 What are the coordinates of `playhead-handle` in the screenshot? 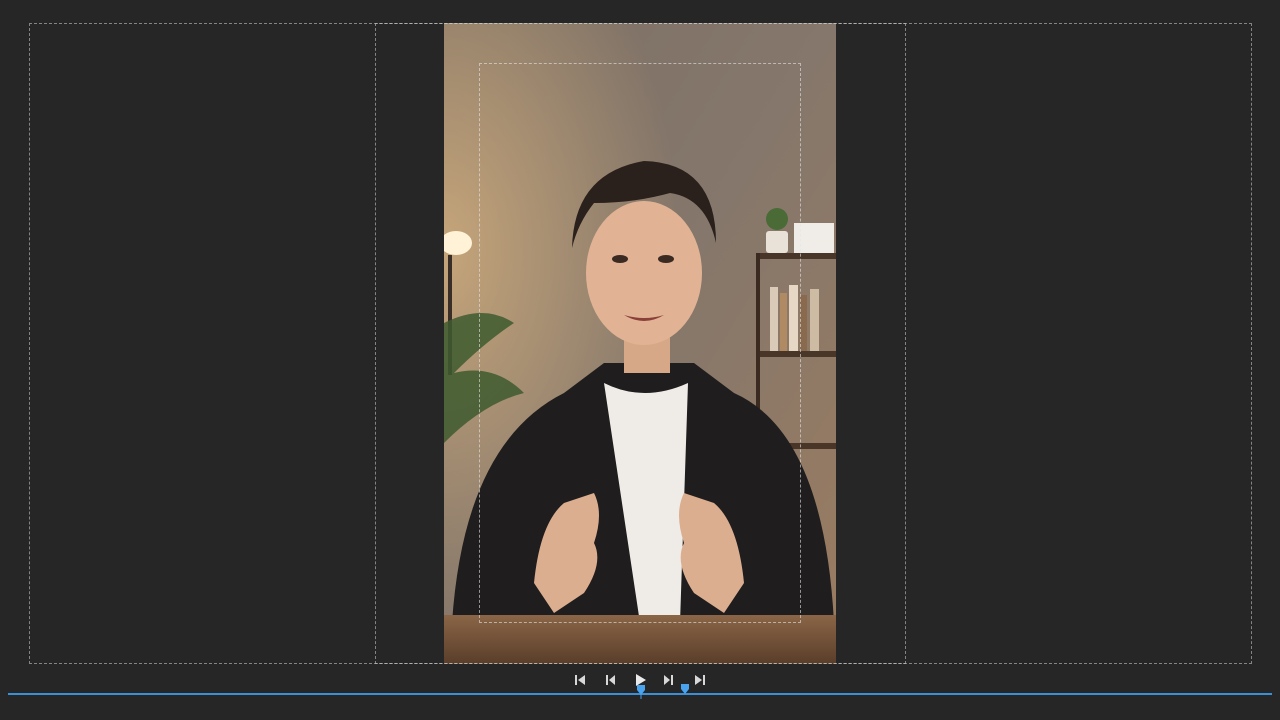 It's located at (641, 691).